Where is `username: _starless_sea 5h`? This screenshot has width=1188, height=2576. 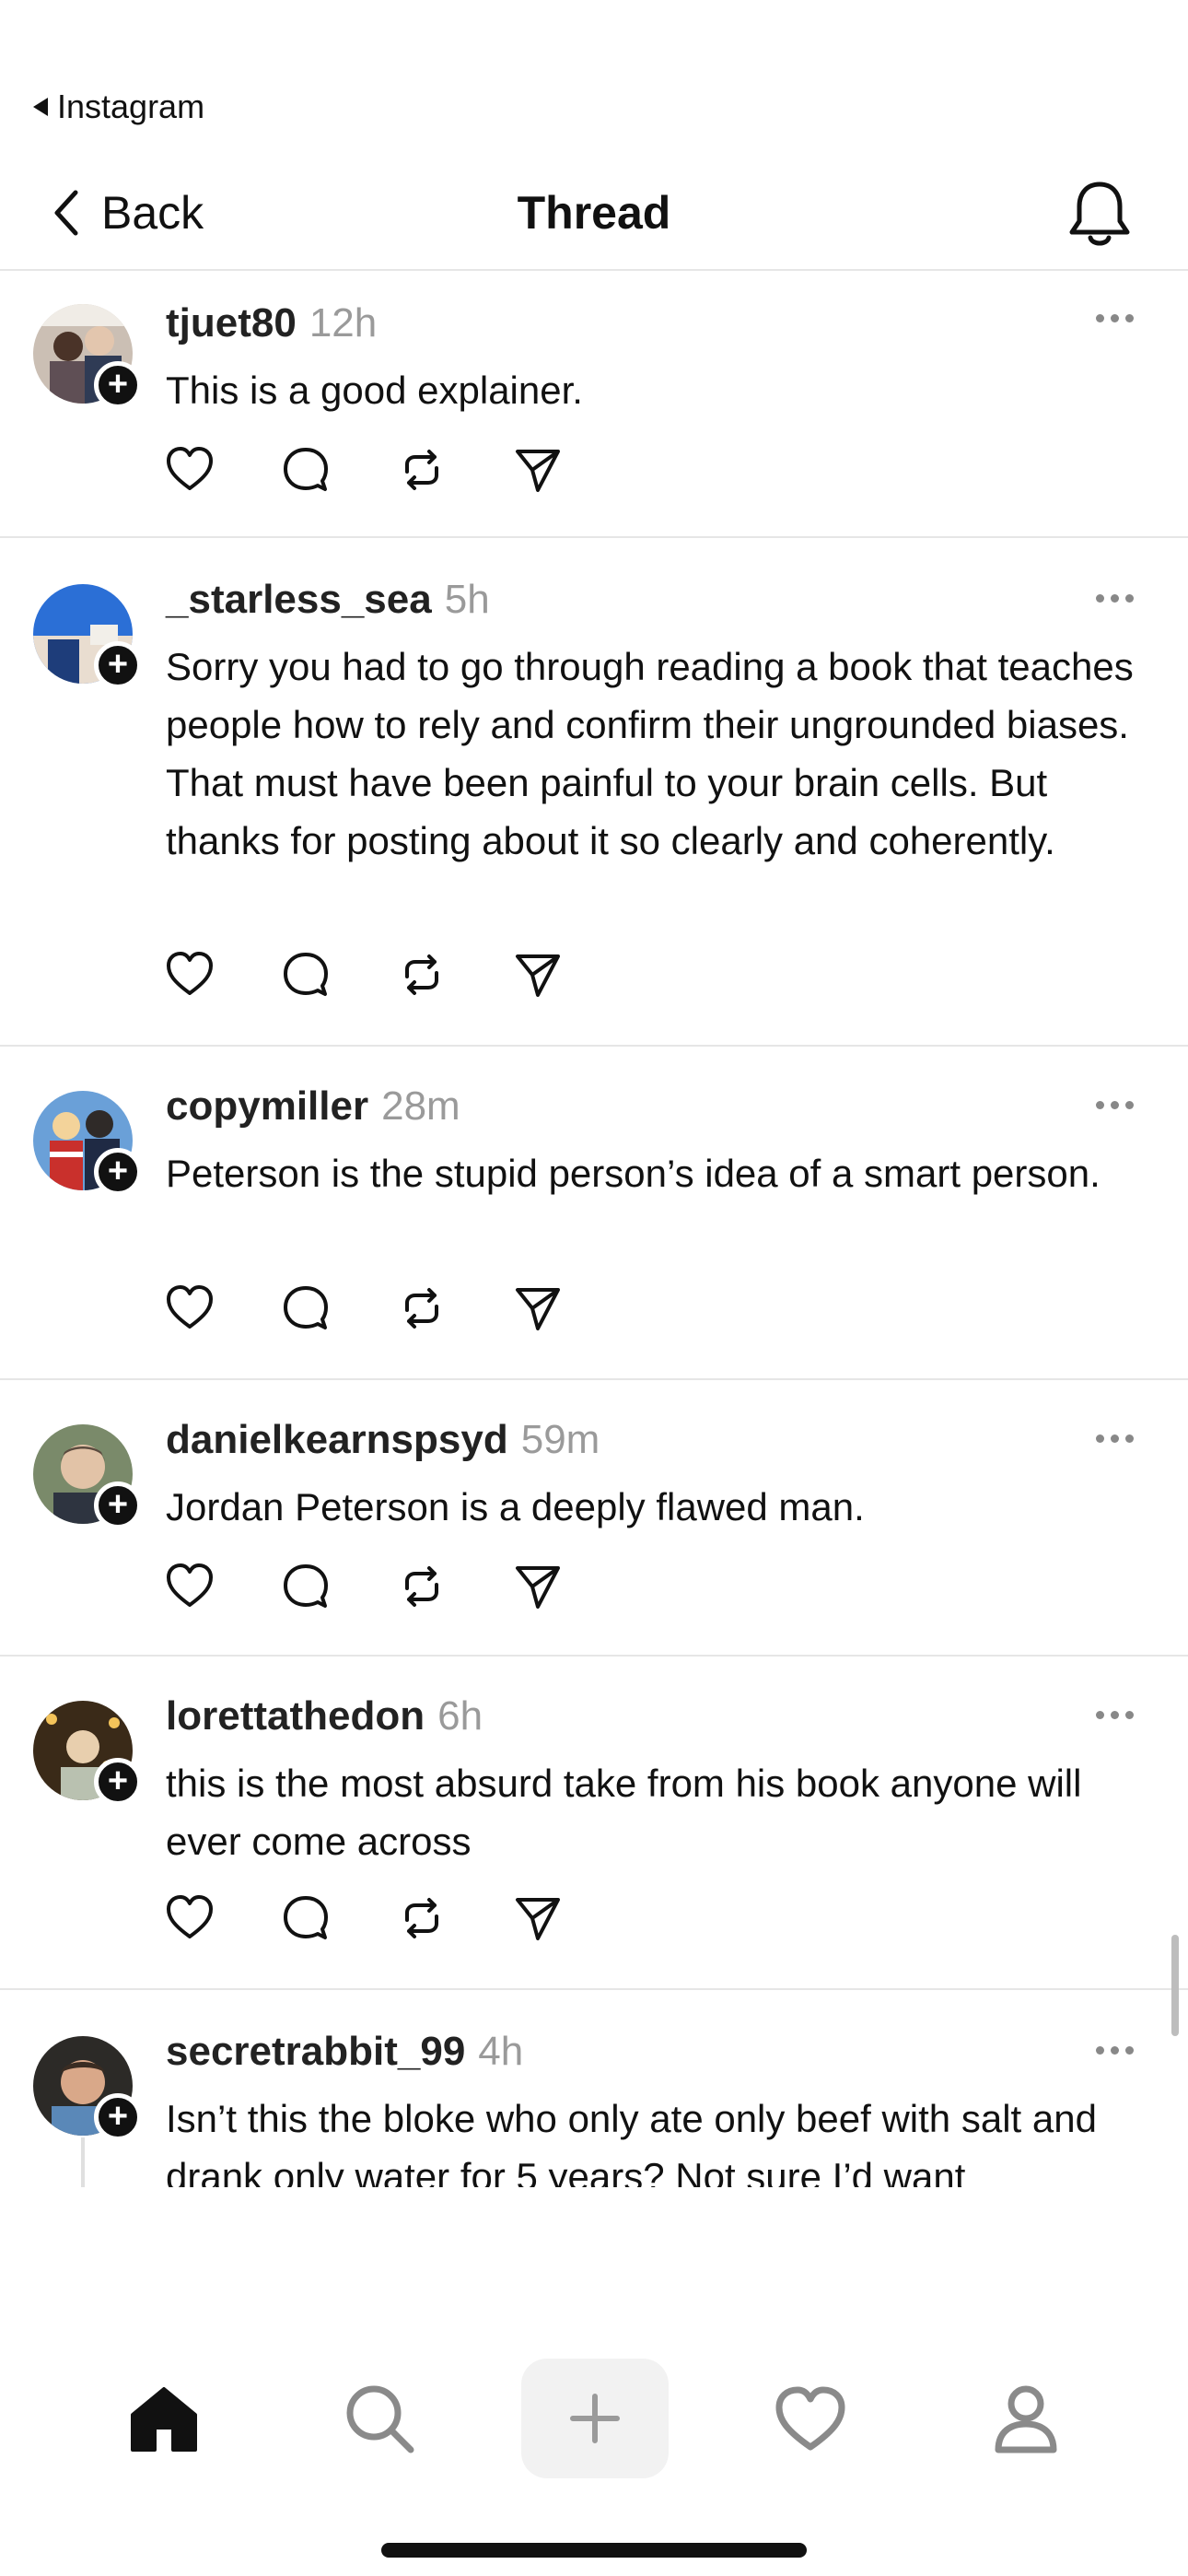 username: _starless_sea 5h is located at coordinates (328, 600).